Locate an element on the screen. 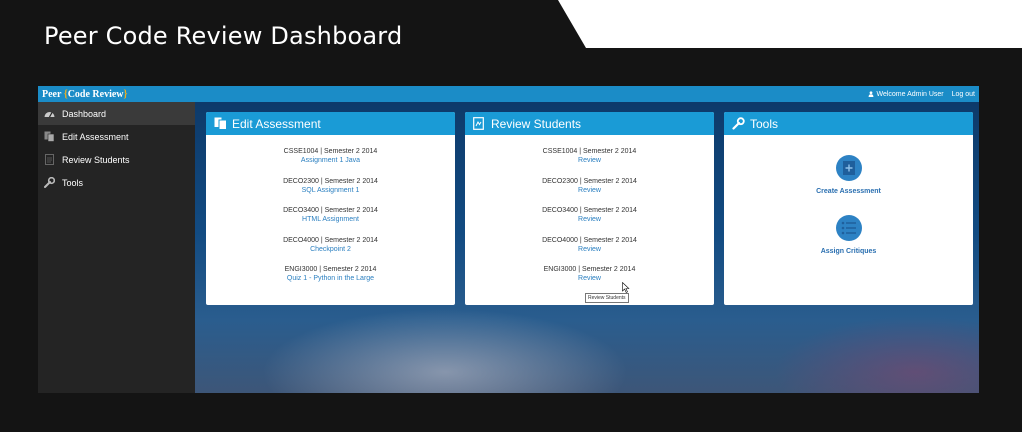 The width and height of the screenshot is (1022, 432). brand-brace-close: } is located at coordinates (125, 94).